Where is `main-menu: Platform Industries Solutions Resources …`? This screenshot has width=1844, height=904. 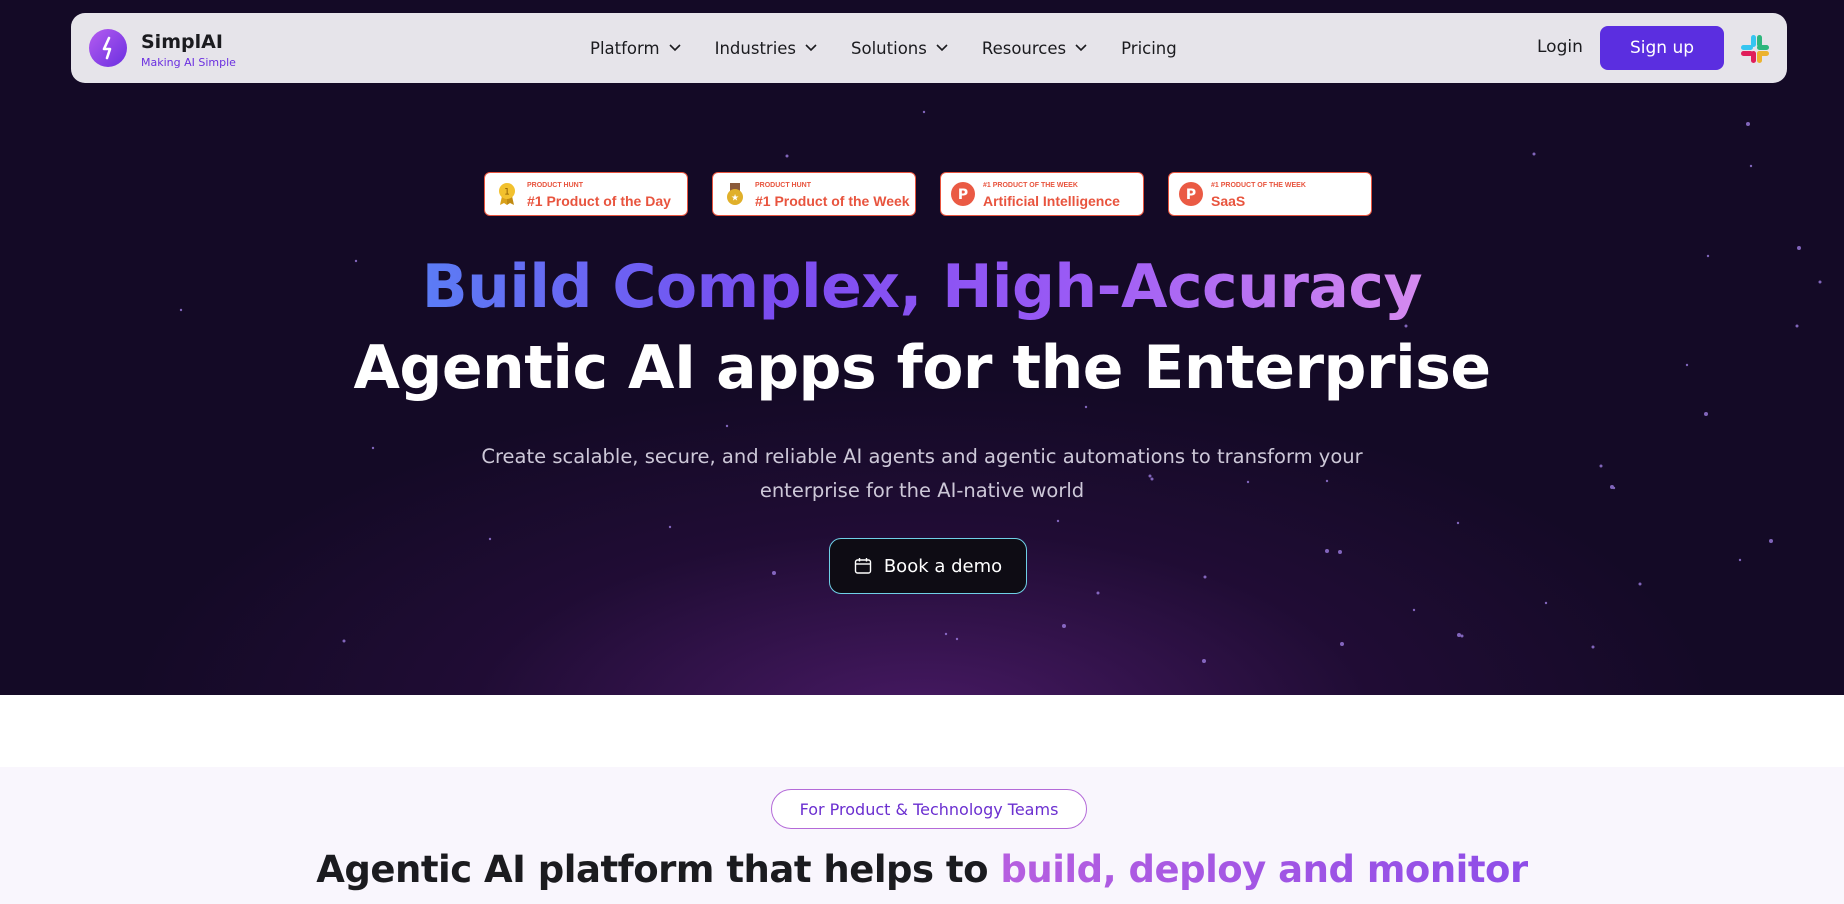 main-menu: Platform Industries Solutions Resources … is located at coordinates (900, 48).